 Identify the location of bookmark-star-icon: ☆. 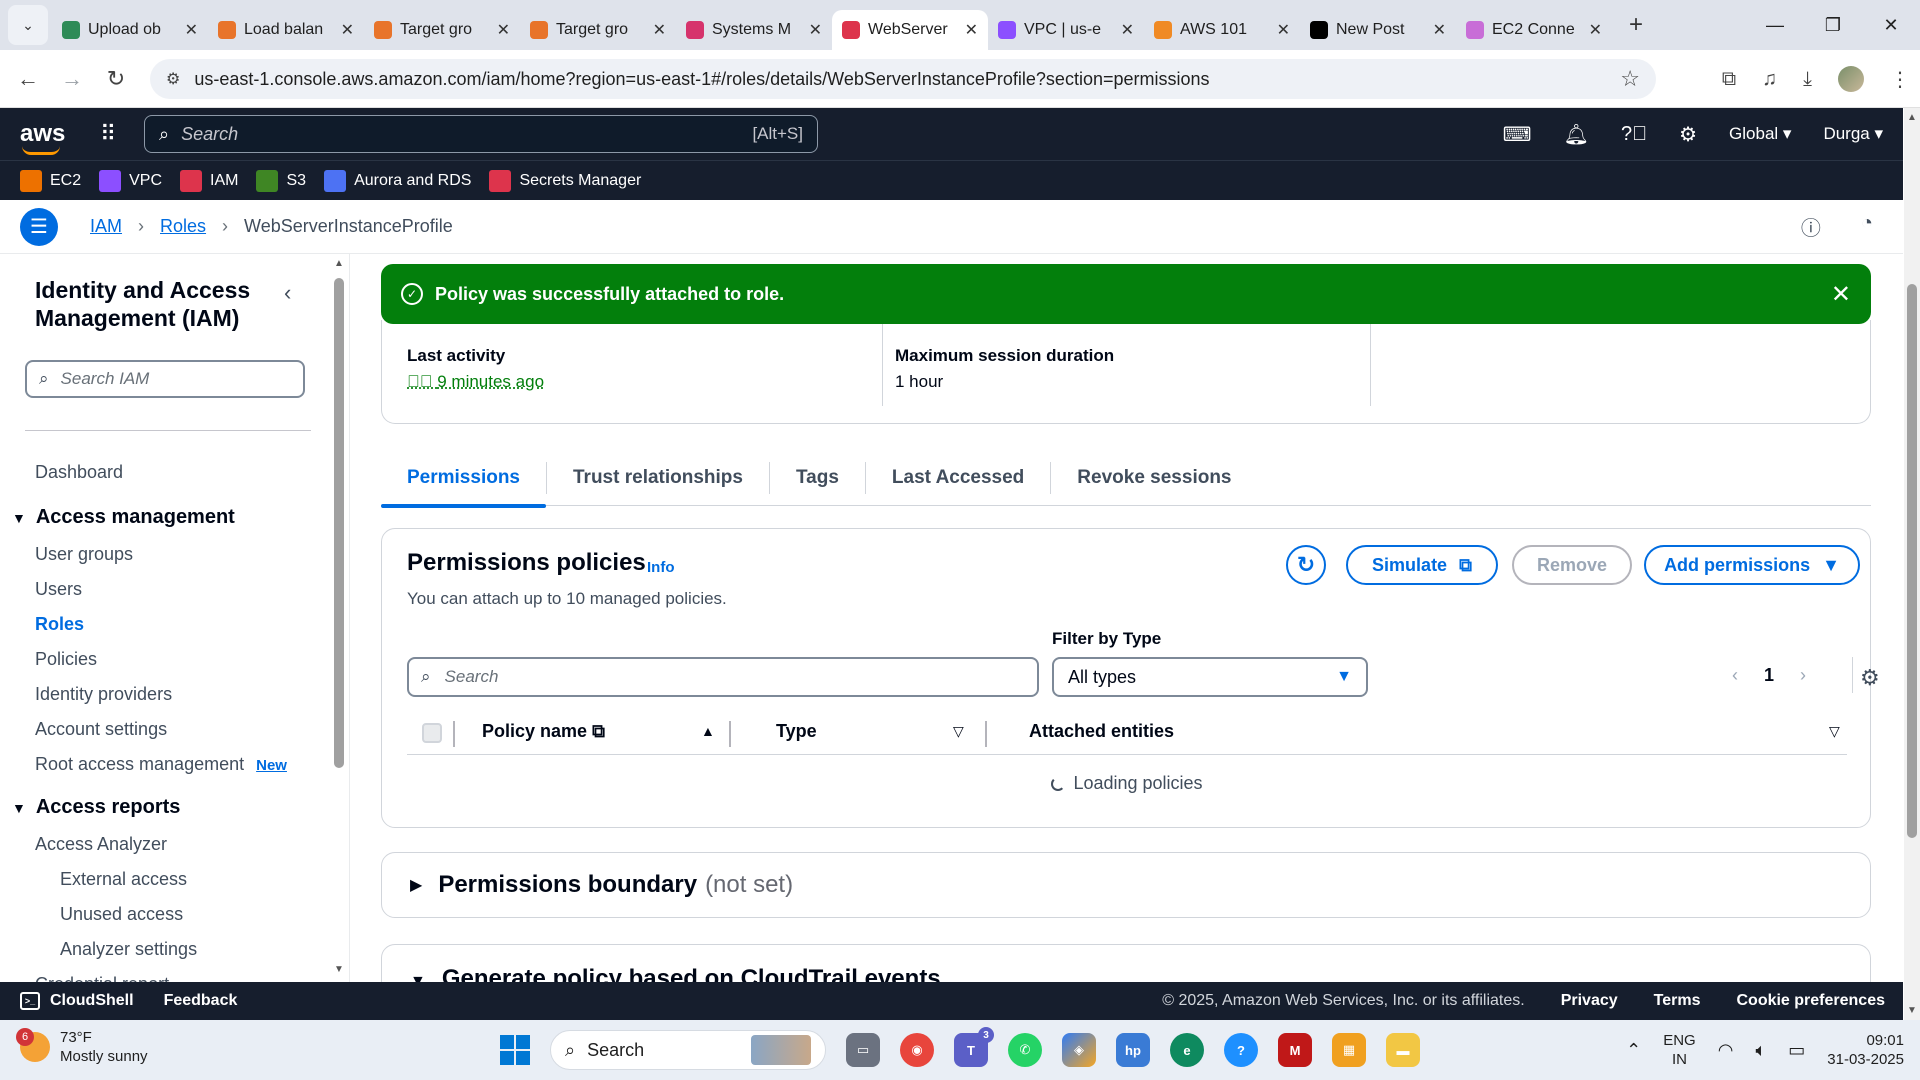
(1630, 79).